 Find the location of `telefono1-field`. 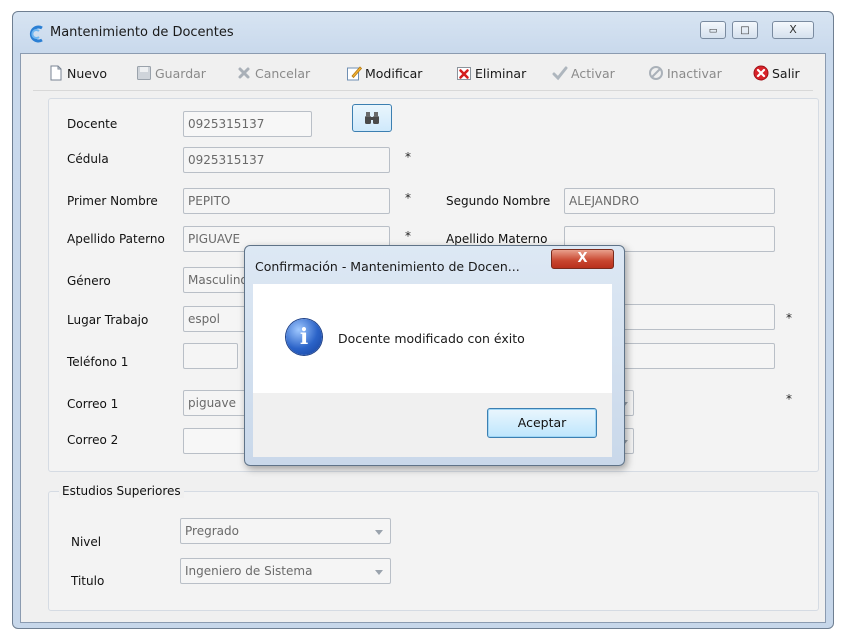

telefono1-field is located at coordinates (210, 356).